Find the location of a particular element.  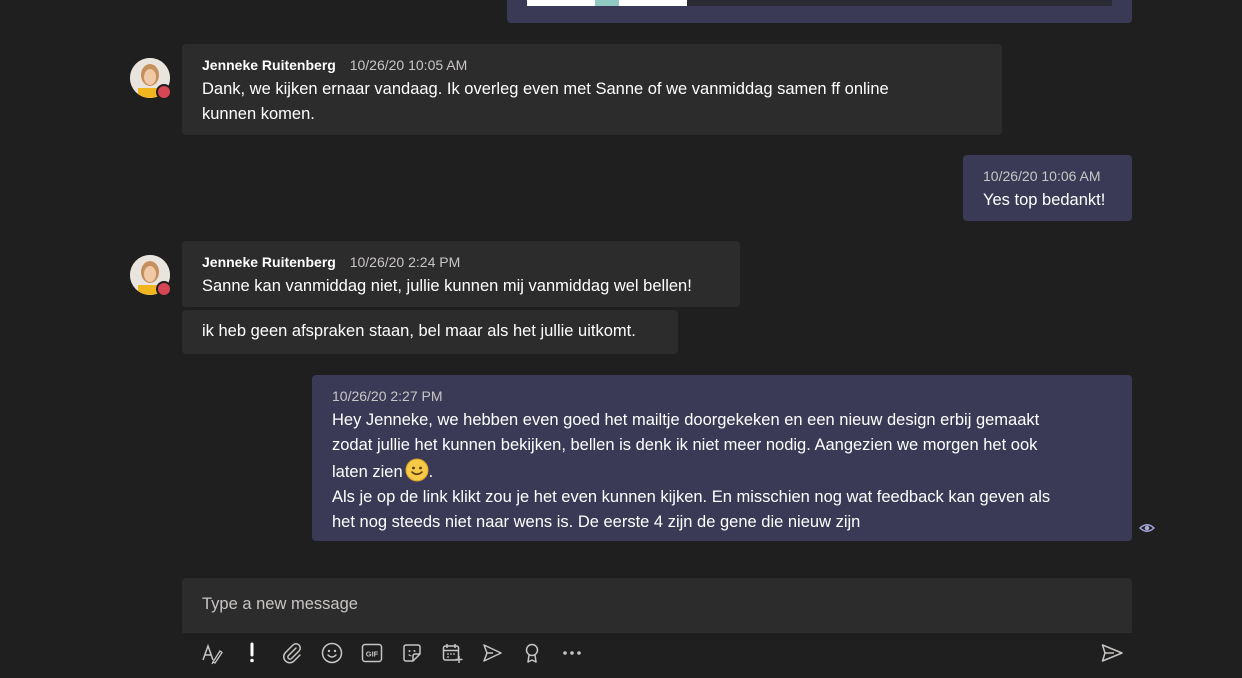

message-meta: Jenneke Ruitenberg 10/26/20 2:24 PM is located at coordinates (461, 262).